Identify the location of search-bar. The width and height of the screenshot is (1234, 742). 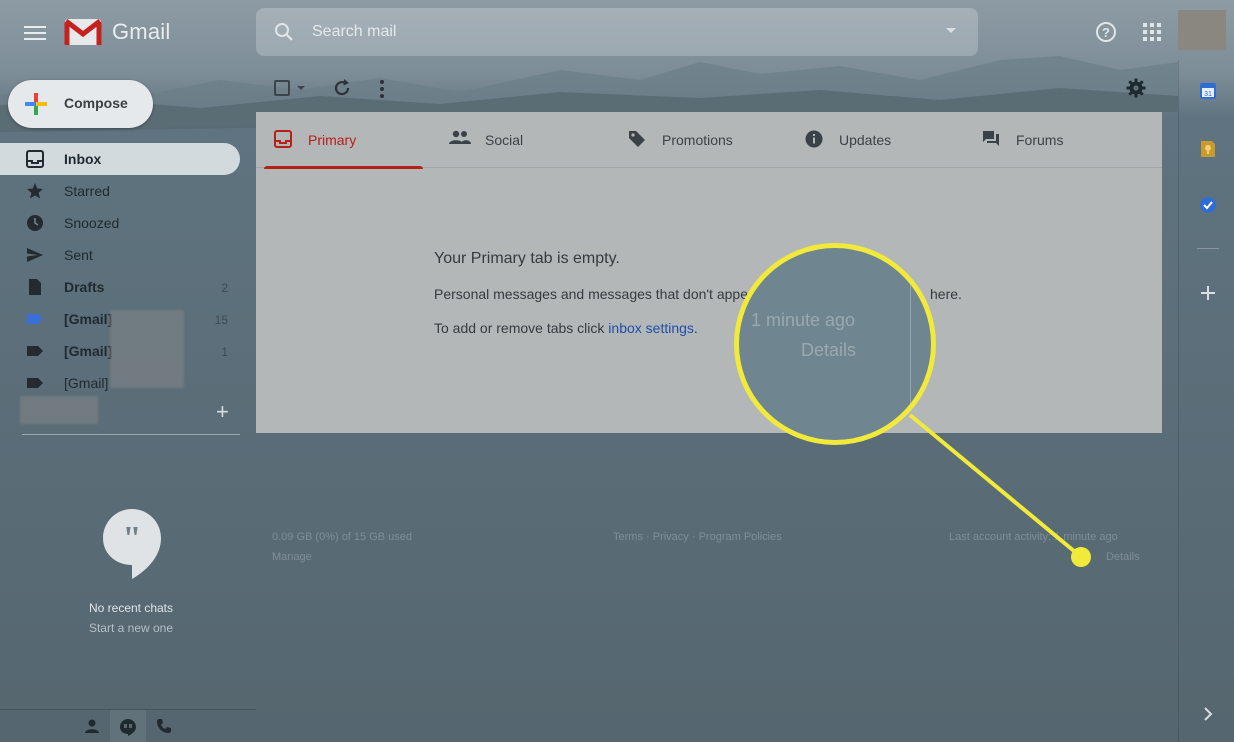
(617, 32).